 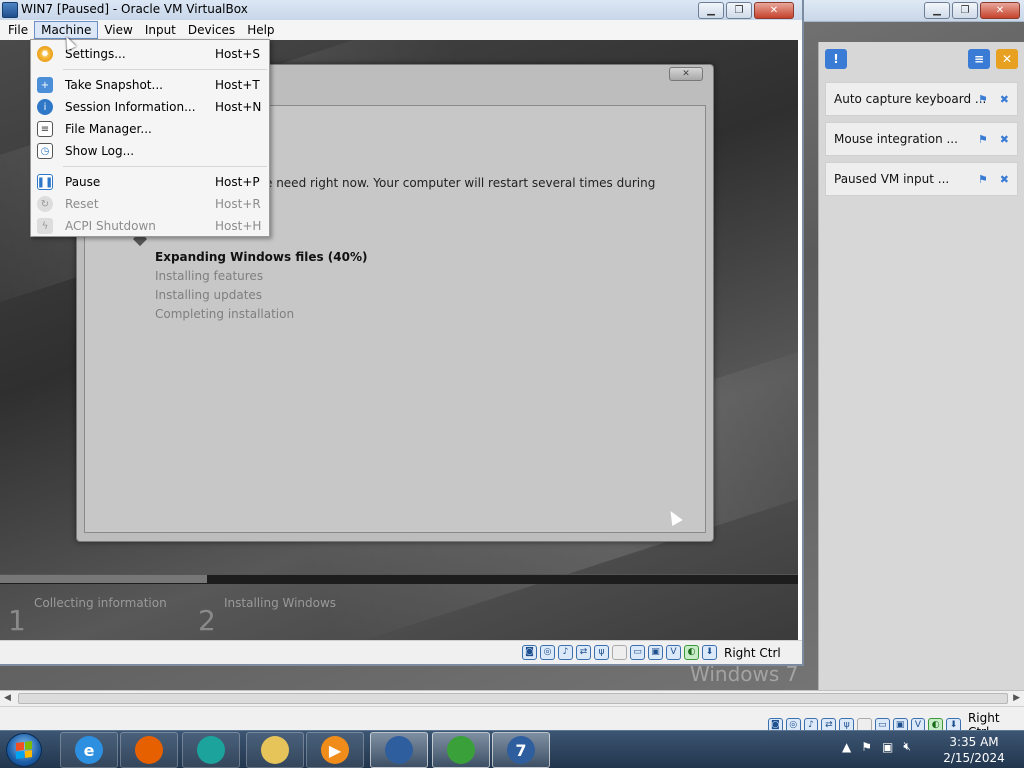 I want to click on scroll-right-arrow-icon: ▶, so click(x=1016, y=698).